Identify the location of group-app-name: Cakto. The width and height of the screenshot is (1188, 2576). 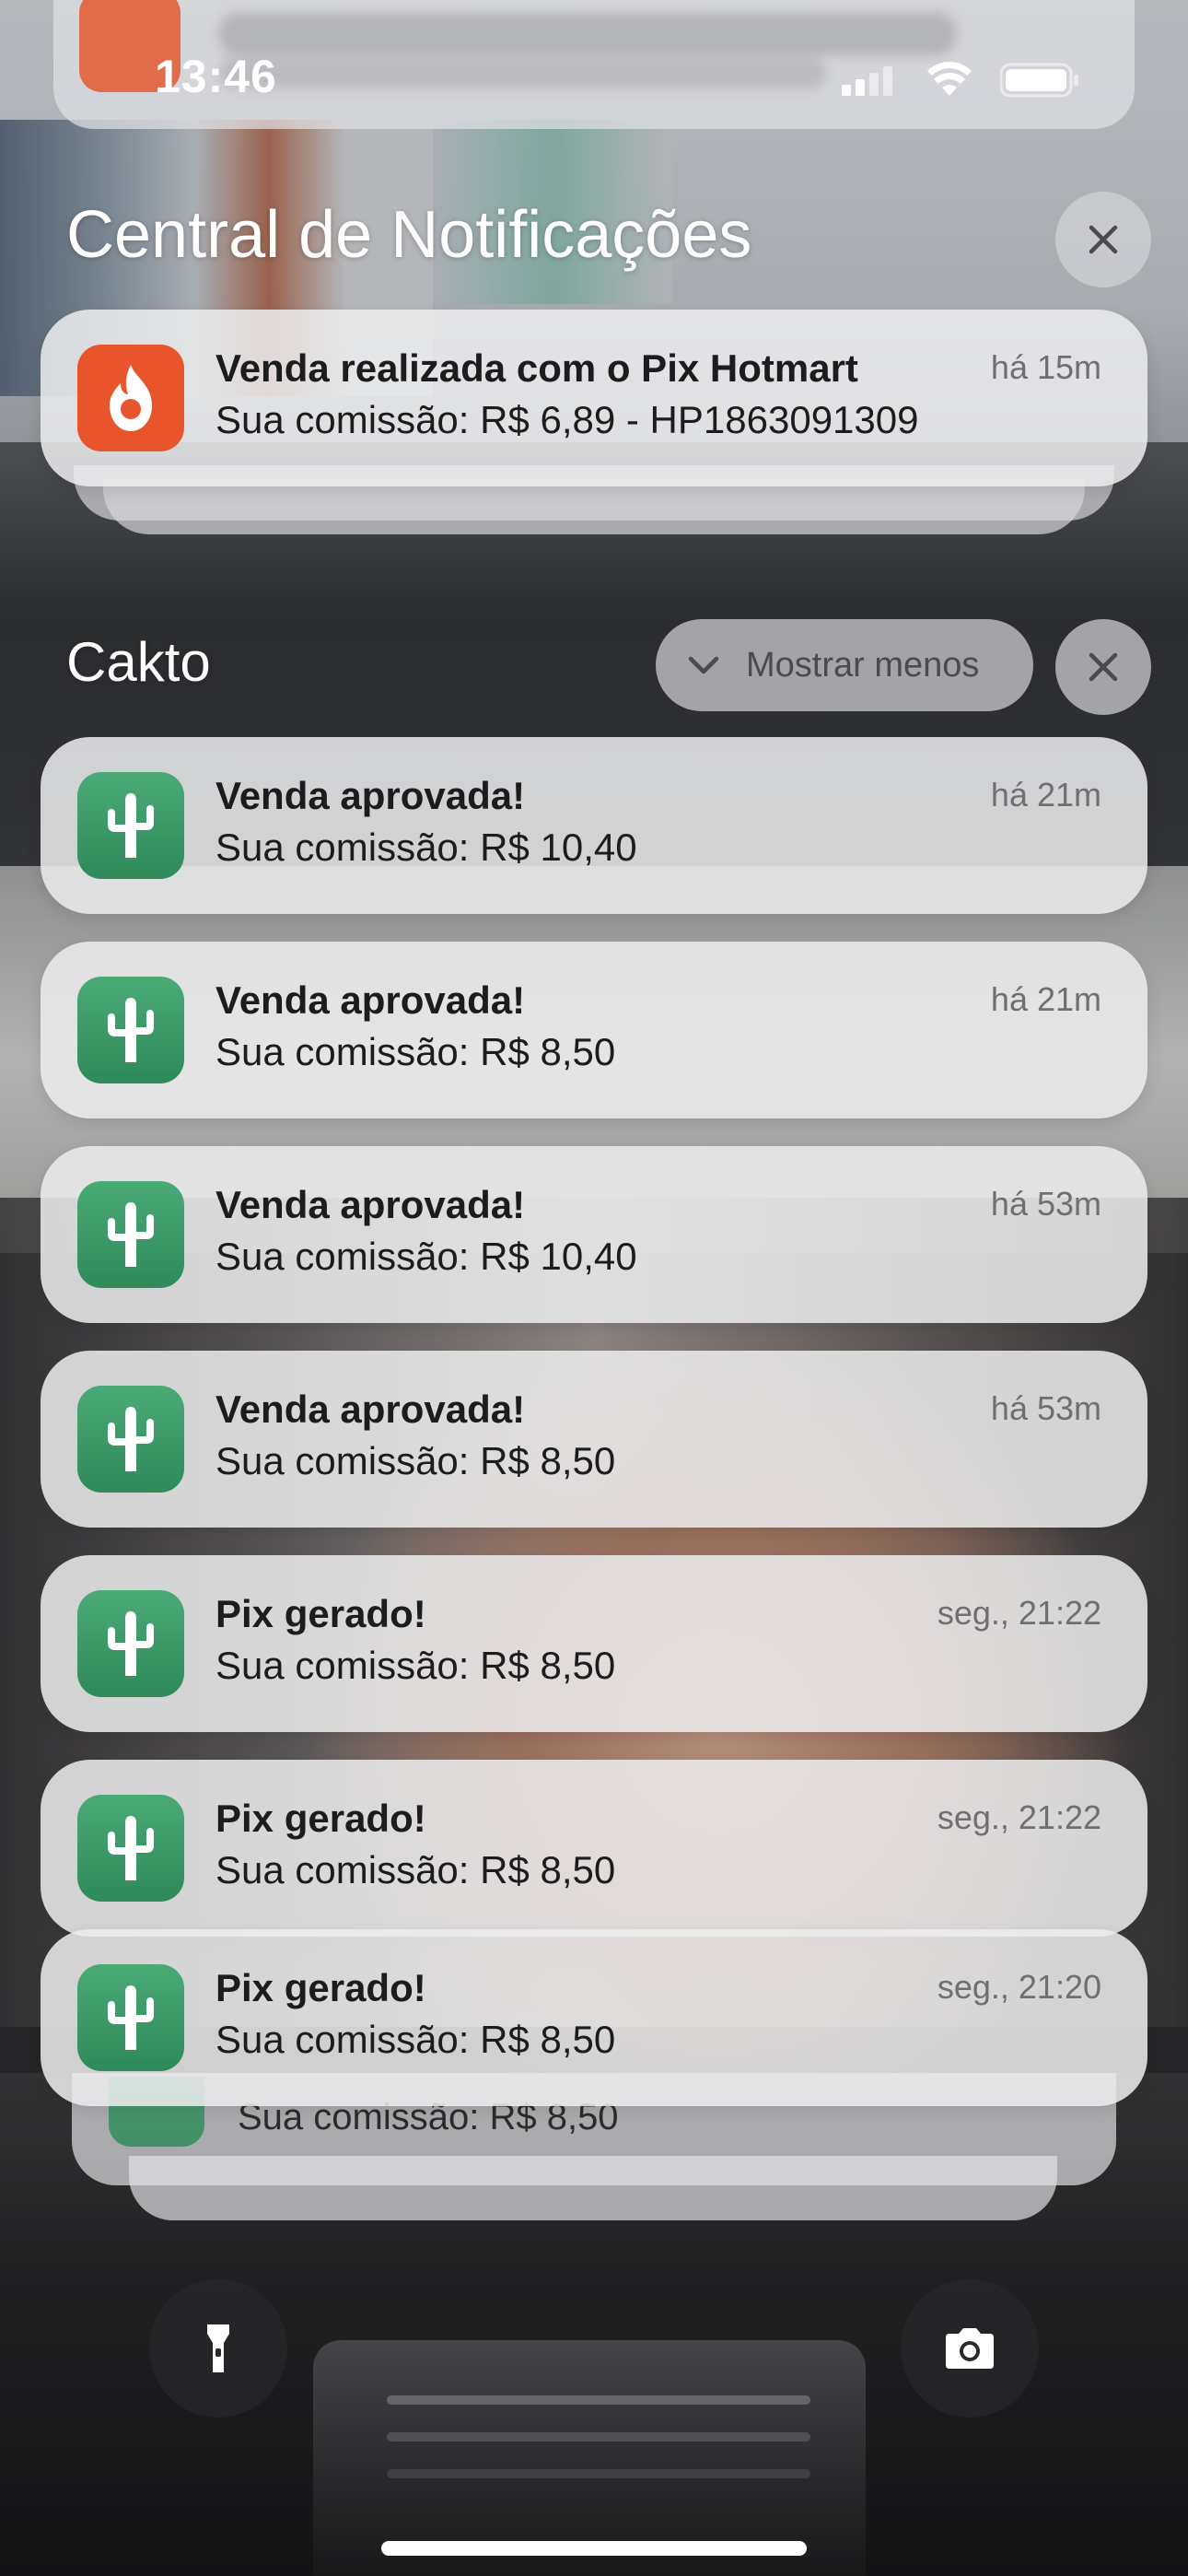
(138, 662).